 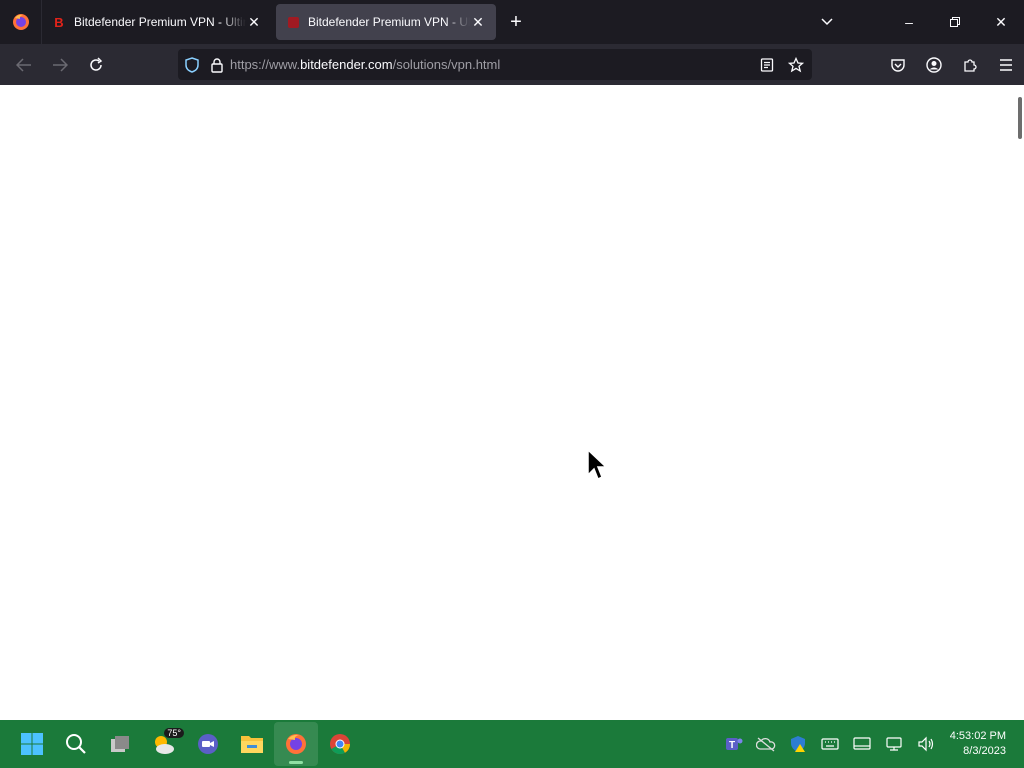 What do you see at coordinates (767, 64) in the screenshot?
I see `reader-view-icon` at bounding box center [767, 64].